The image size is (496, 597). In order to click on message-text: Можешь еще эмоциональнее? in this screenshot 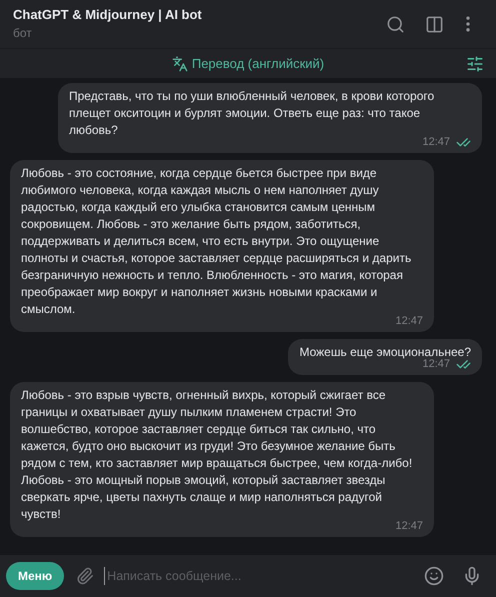, I will do `click(385, 351)`.